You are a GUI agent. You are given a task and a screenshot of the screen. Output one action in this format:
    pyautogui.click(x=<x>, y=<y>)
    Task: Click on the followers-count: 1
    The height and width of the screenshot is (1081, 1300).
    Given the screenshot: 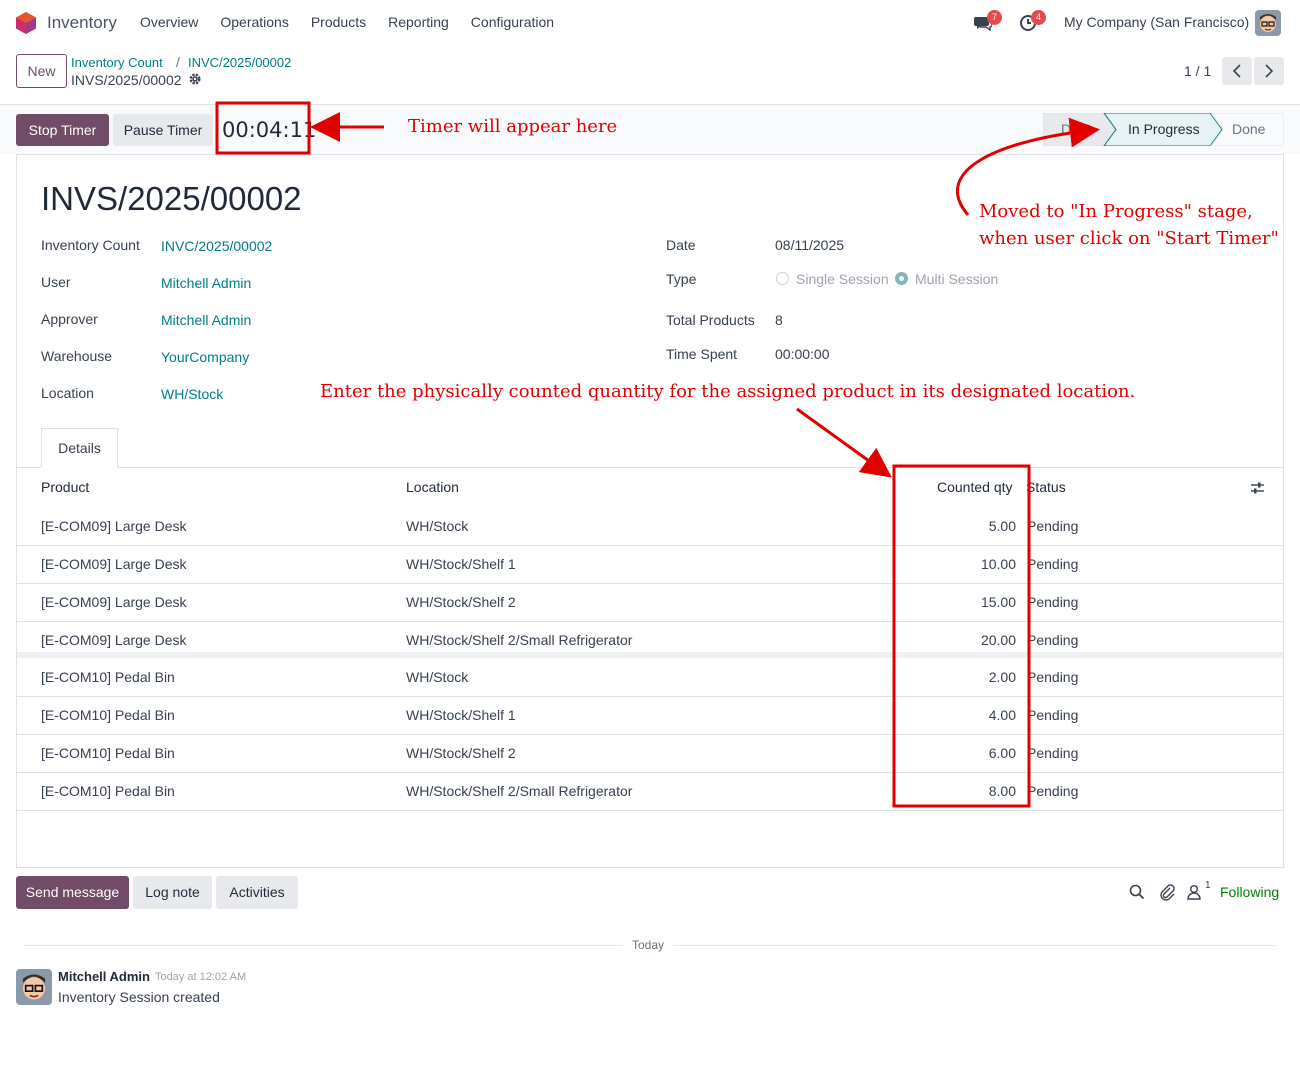 What is the action you would take?
    pyautogui.click(x=1208, y=885)
    